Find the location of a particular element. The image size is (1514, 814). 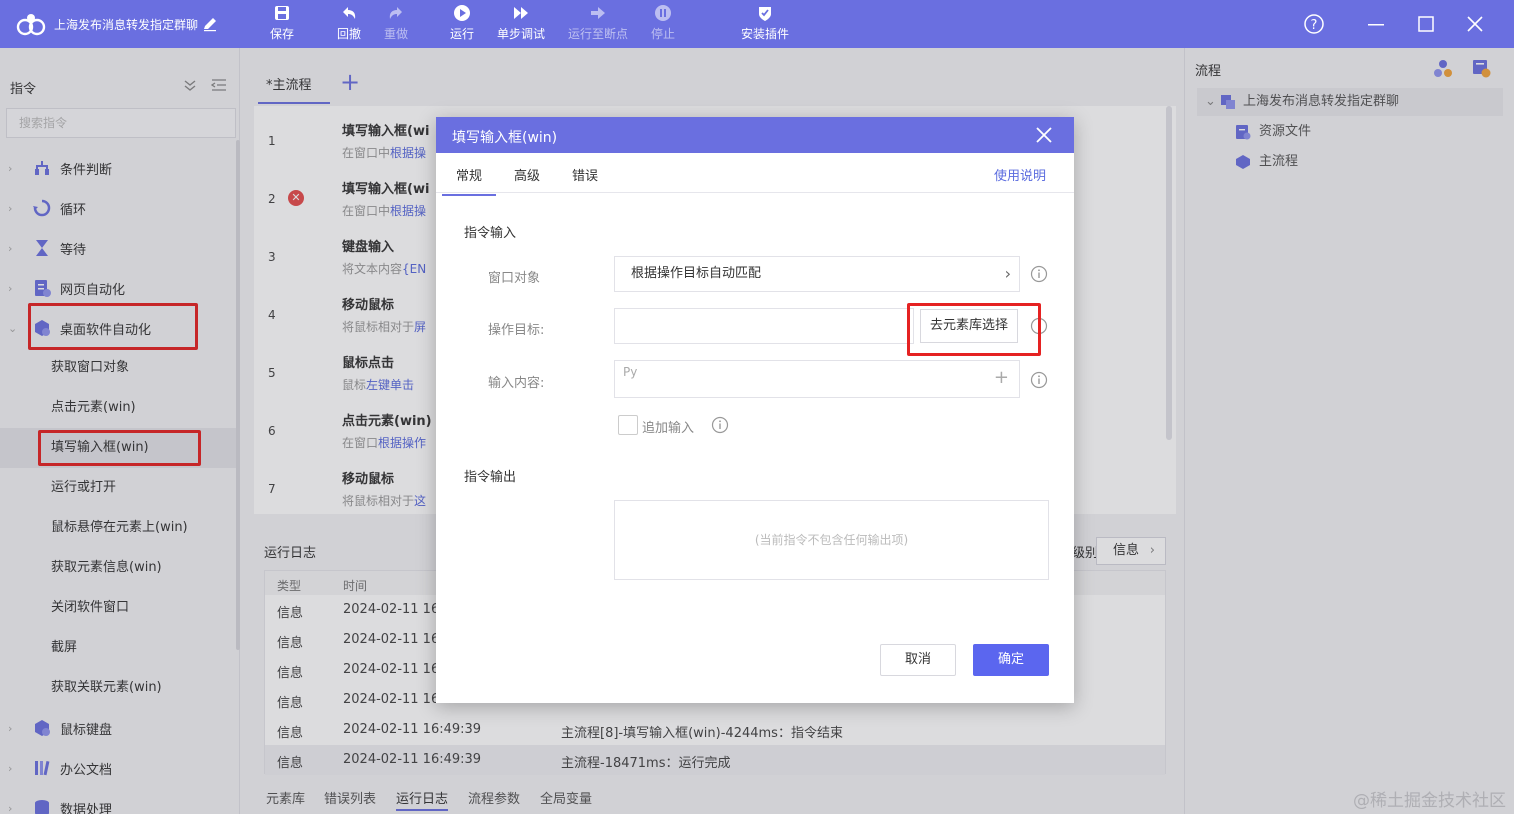

input-content-label: 输入内容: is located at coordinates (516, 383).